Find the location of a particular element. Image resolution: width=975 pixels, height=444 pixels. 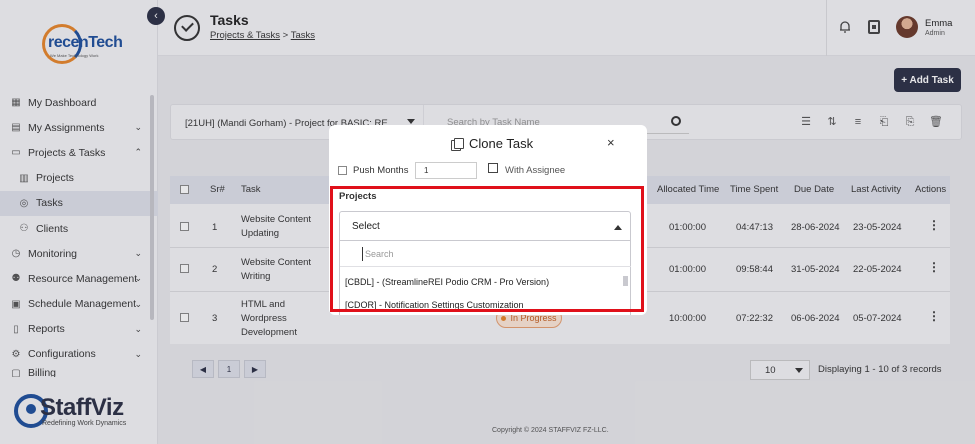

dropdown-scrollbar is located at coordinates (625, 281).